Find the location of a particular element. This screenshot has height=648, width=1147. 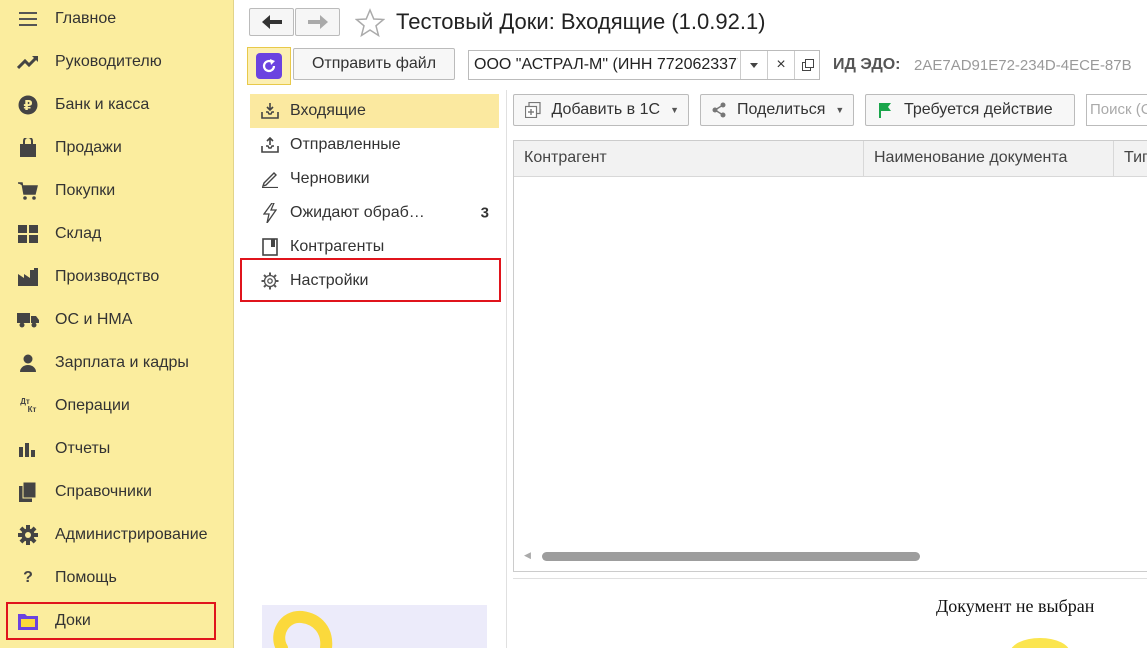

sidebar-item-label: Продажи is located at coordinates (88, 147).